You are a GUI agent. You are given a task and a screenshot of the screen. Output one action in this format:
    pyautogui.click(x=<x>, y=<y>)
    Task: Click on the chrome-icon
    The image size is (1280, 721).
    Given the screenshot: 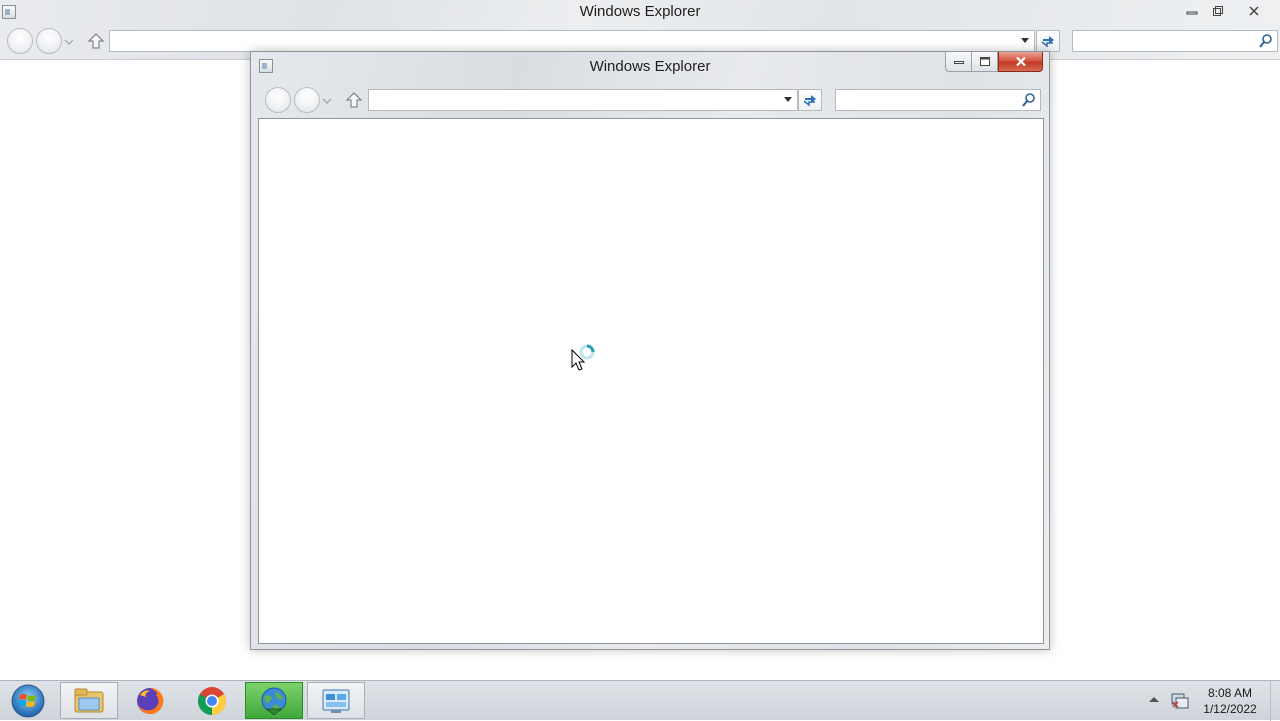 What is the action you would take?
    pyautogui.click(x=212, y=700)
    